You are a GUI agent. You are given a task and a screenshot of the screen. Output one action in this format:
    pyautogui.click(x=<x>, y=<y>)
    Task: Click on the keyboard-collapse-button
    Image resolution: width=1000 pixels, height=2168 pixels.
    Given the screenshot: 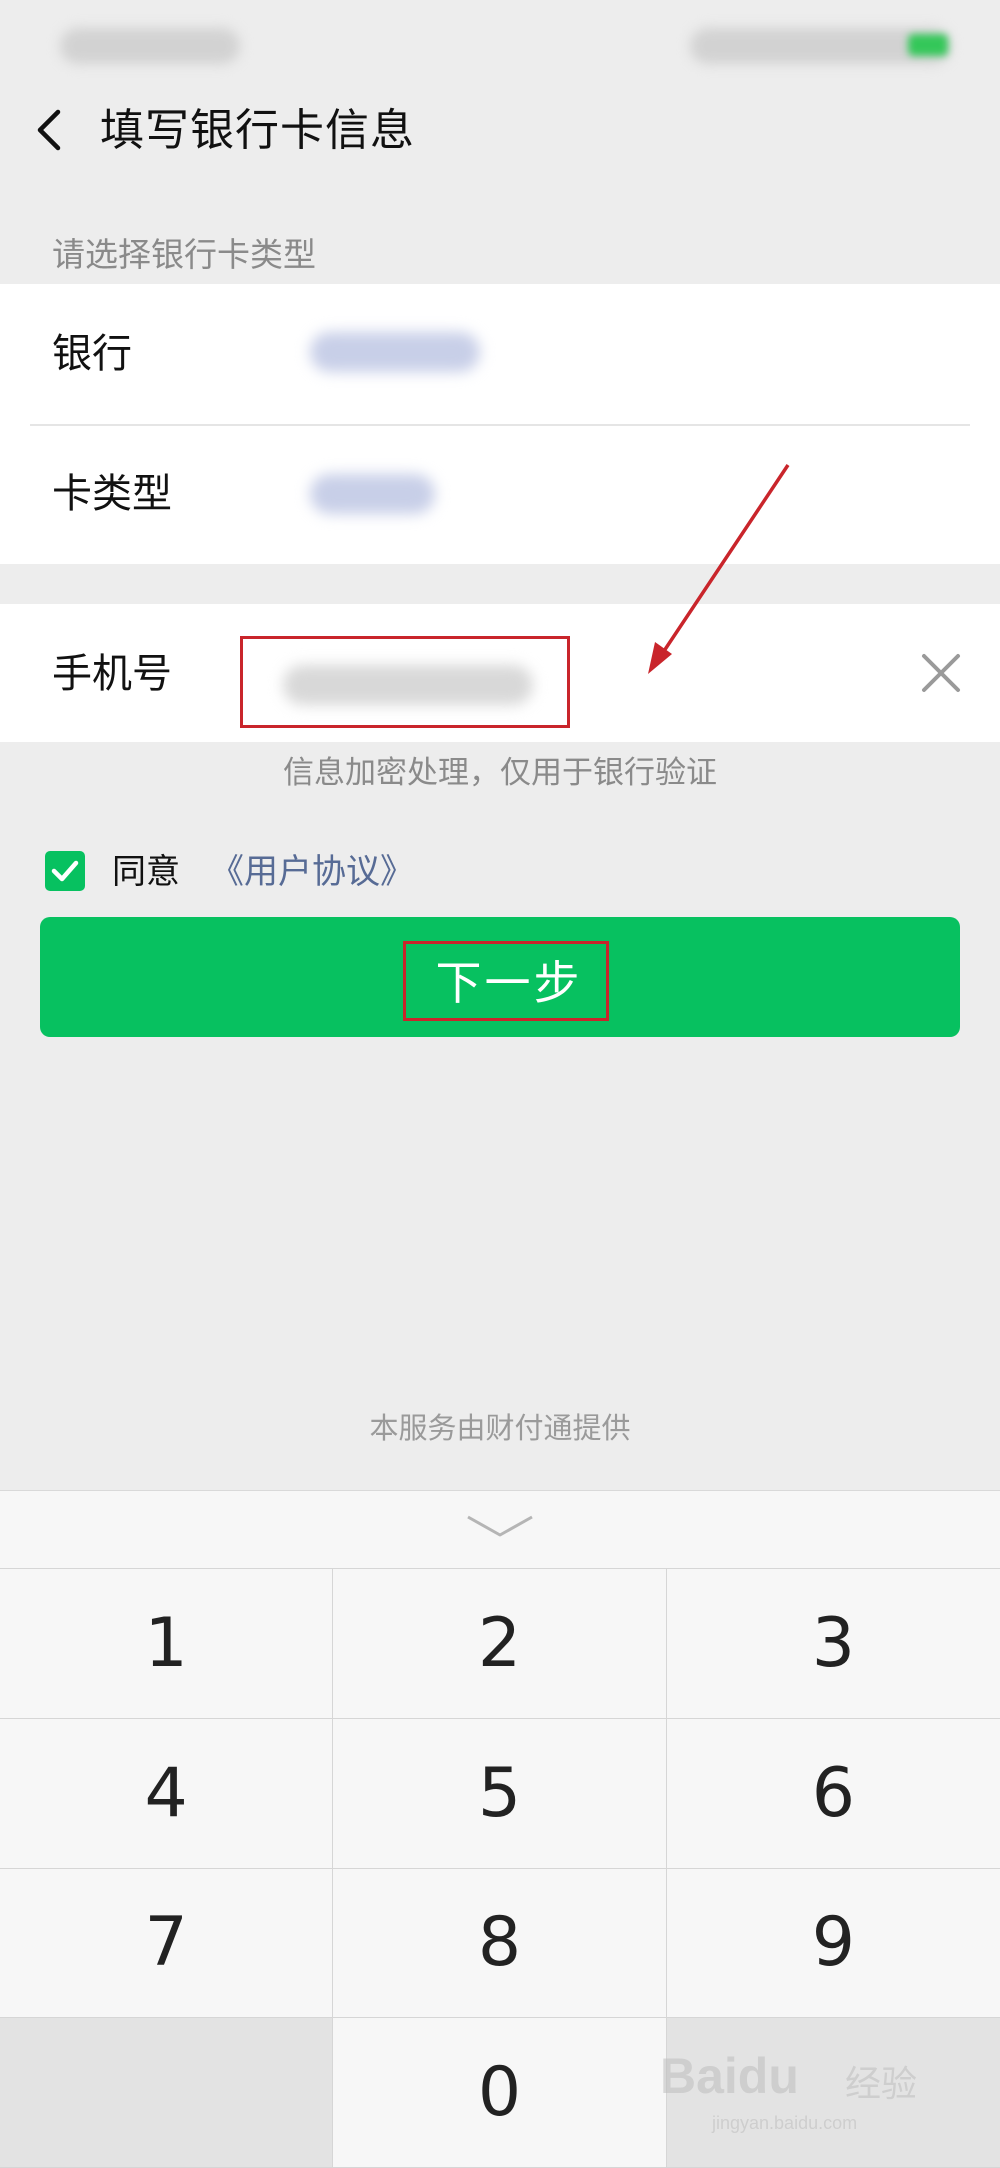 What is the action you would take?
    pyautogui.click(x=500, y=1529)
    